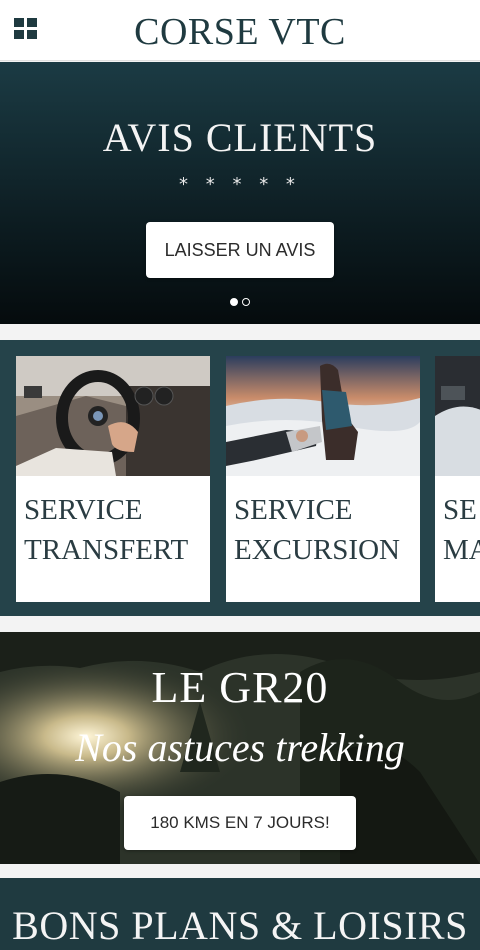 Image resolution: width=480 pixels, height=950 pixels. I want to click on service-card-transfert: SERVICE TRANSFERT, so click(113, 479).